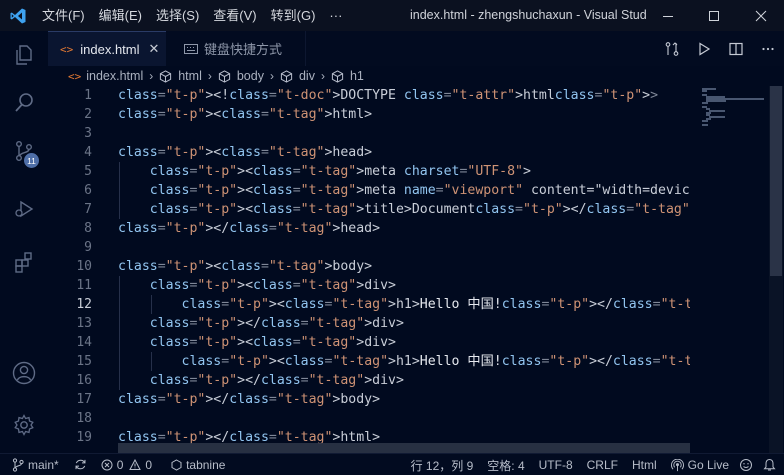 The image size is (784, 475). I want to click on run-debug-icon, so click(24, 209).